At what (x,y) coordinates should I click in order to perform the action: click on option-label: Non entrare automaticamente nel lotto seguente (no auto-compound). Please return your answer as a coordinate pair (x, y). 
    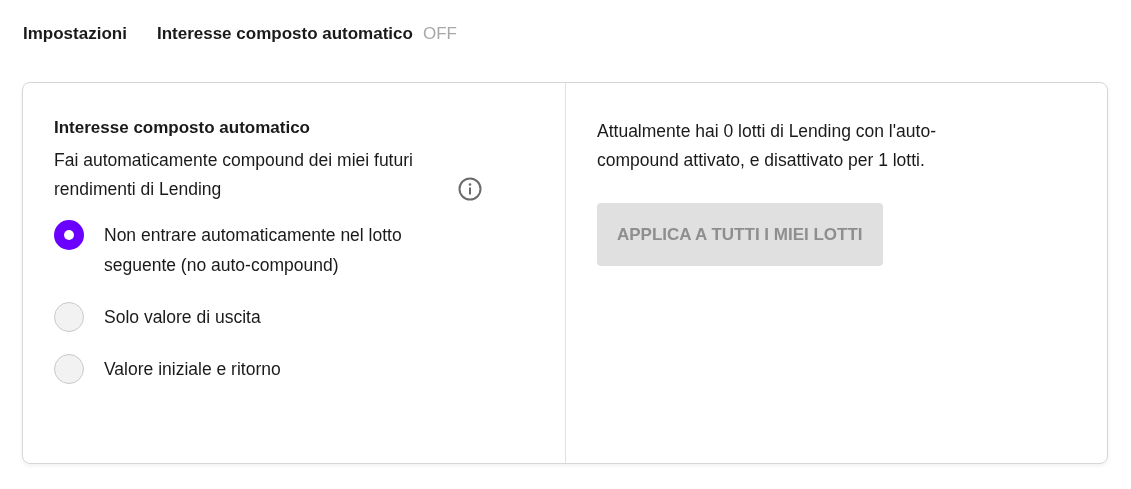
    Looking at the image, I should click on (289, 250).